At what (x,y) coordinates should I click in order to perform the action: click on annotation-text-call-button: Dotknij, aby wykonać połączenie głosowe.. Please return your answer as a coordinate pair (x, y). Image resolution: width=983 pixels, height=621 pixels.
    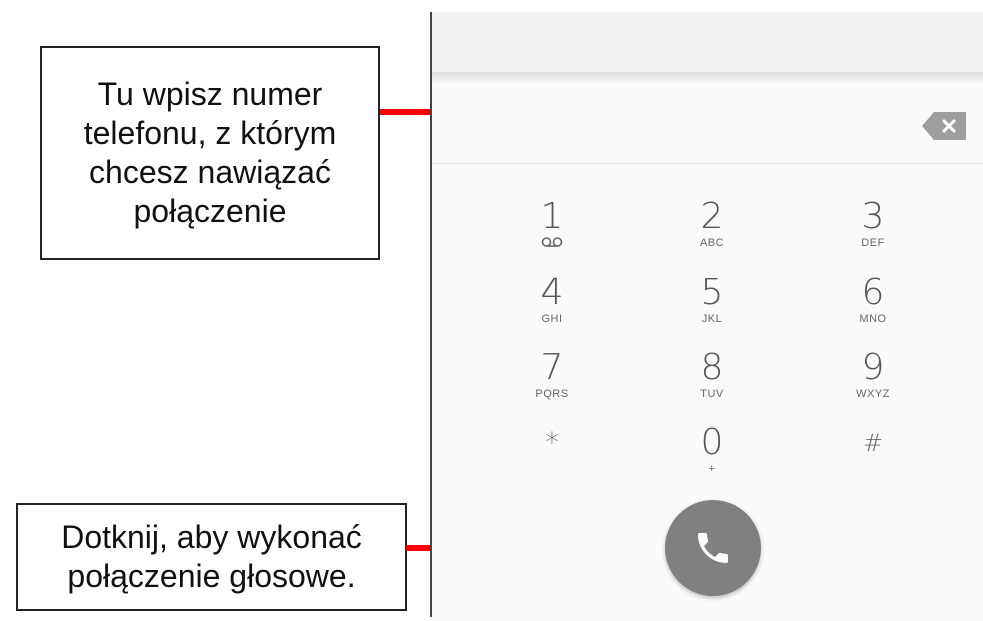
    Looking at the image, I should click on (211, 556).